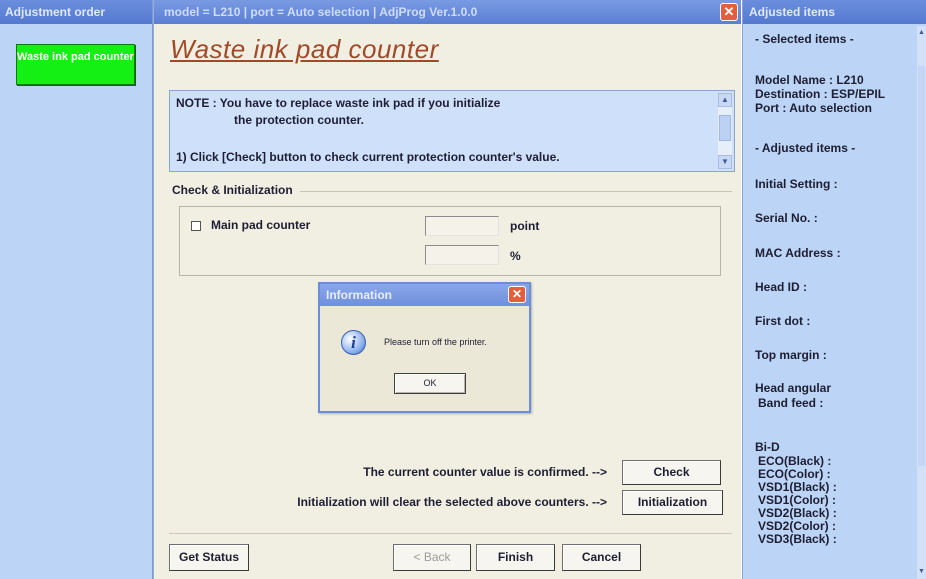 Image resolution: width=926 pixels, height=579 pixels. Describe the element at coordinates (791, 355) in the screenshot. I see `top-margin: Top margin :` at that location.